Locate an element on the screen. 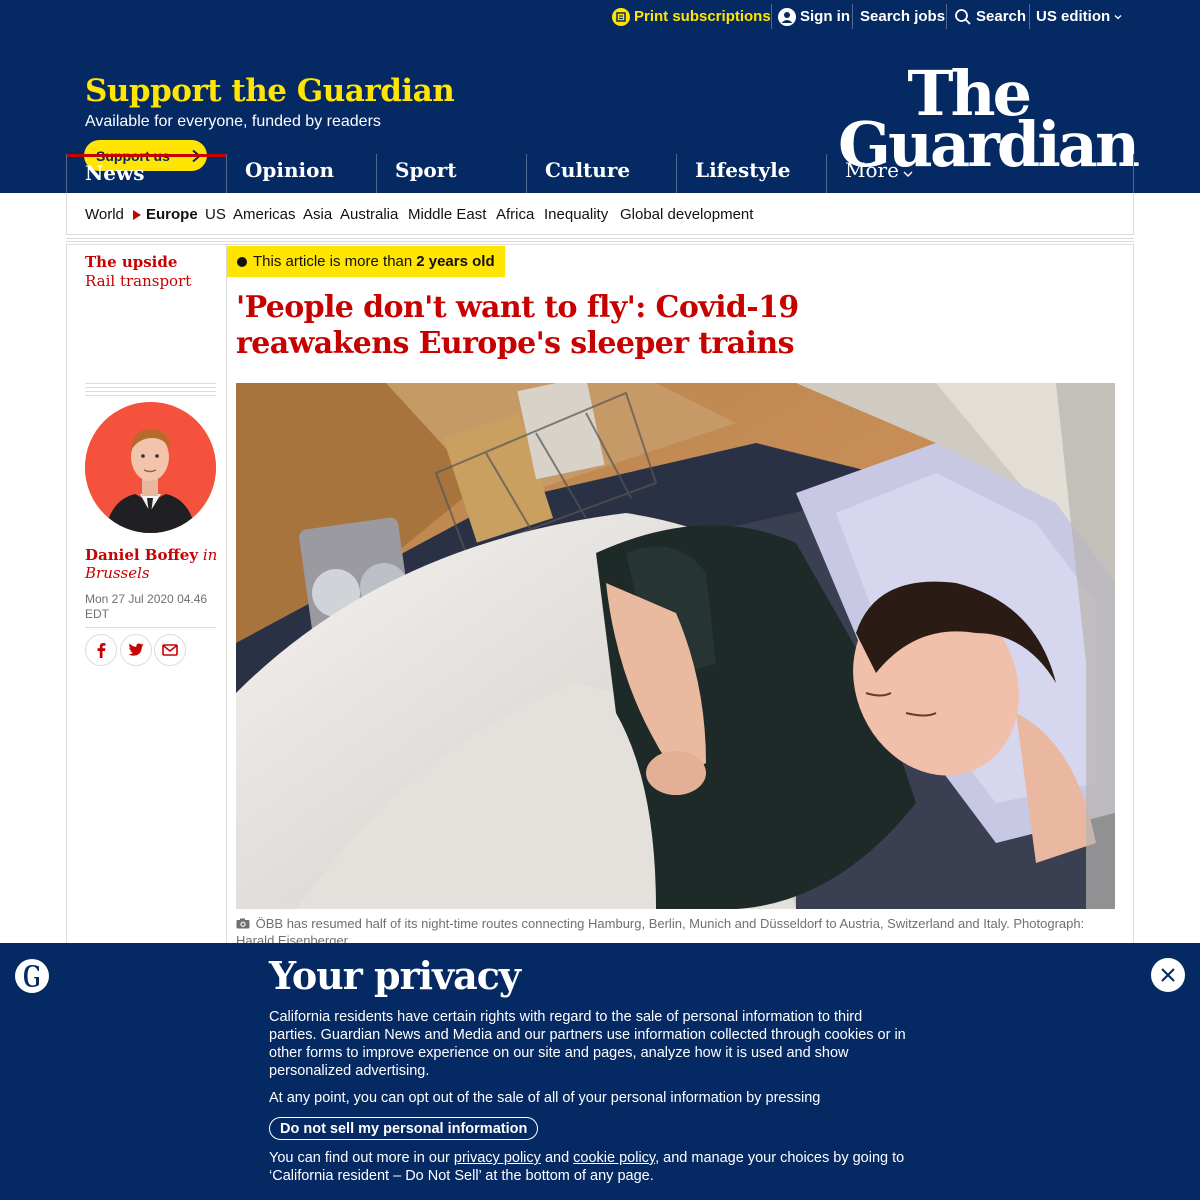  subnav-inequality: Inequality is located at coordinates (576, 214).